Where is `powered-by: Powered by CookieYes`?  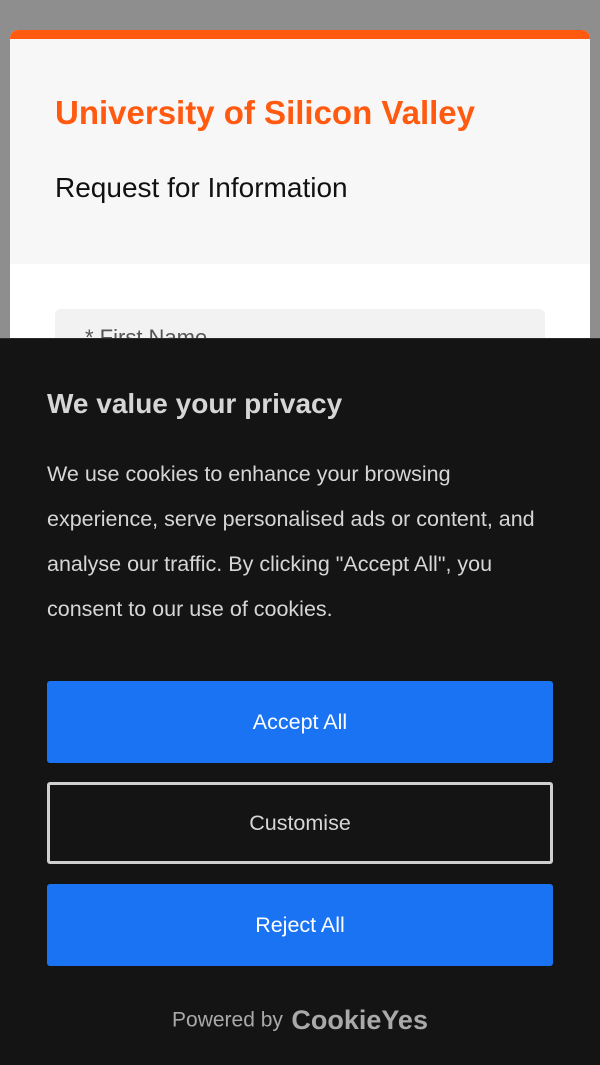 powered-by: Powered by CookieYes is located at coordinates (300, 1020).